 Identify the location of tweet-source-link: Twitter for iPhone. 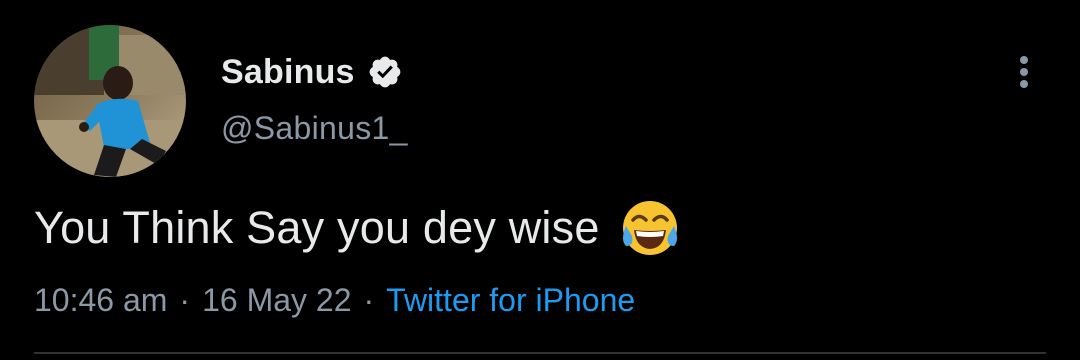
(510, 300).